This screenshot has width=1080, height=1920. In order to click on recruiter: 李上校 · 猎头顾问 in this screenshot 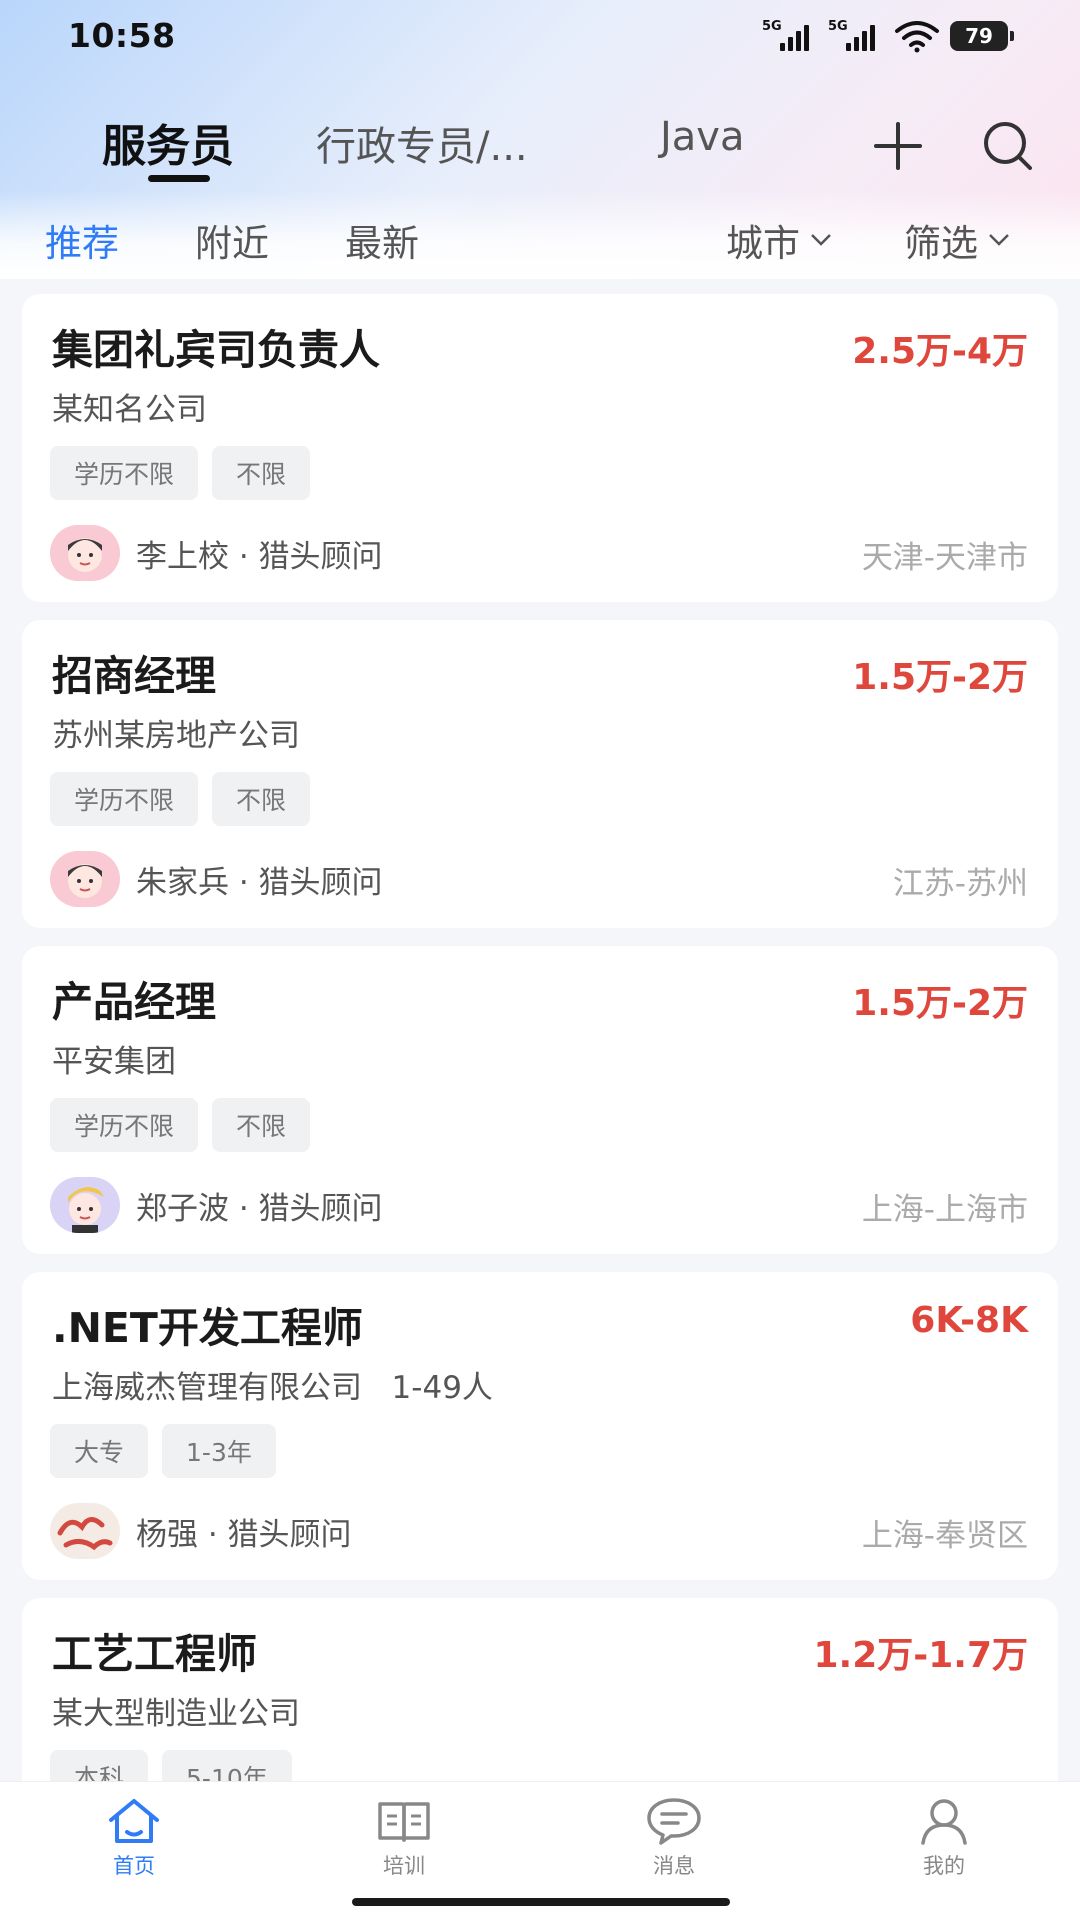, I will do `click(216, 553)`.